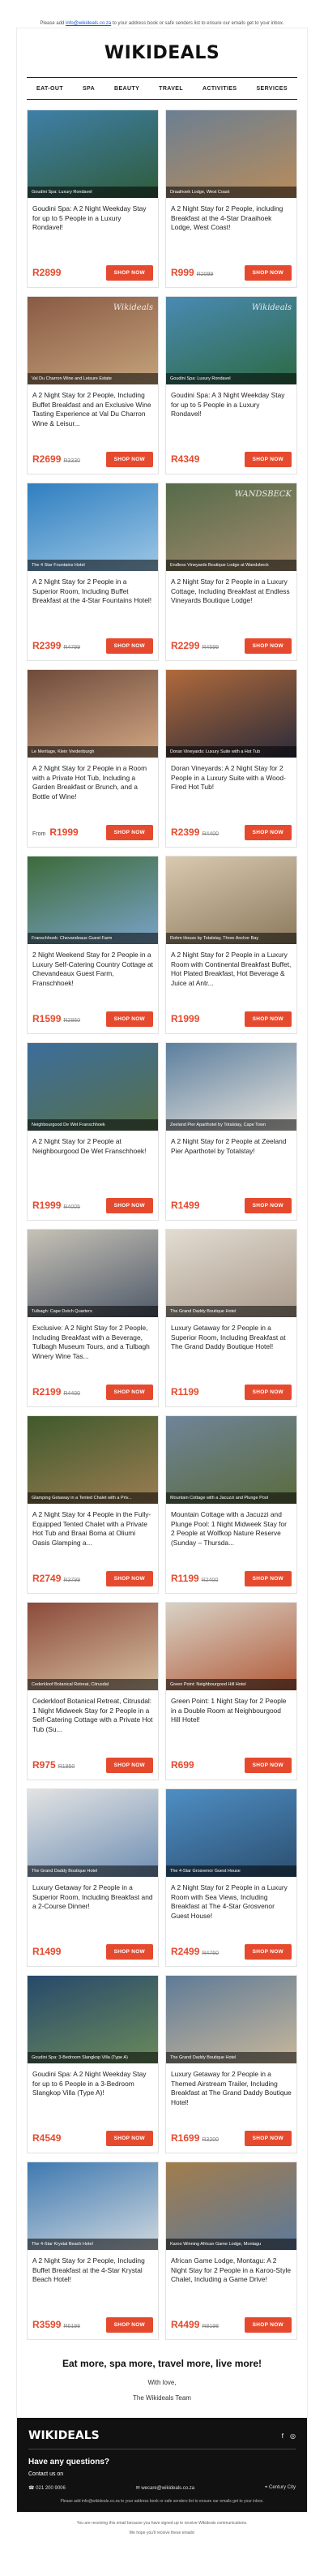 Image resolution: width=324 pixels, height=2576 pixels. I want to click on facebook-icon: f, so click(283, 2436).